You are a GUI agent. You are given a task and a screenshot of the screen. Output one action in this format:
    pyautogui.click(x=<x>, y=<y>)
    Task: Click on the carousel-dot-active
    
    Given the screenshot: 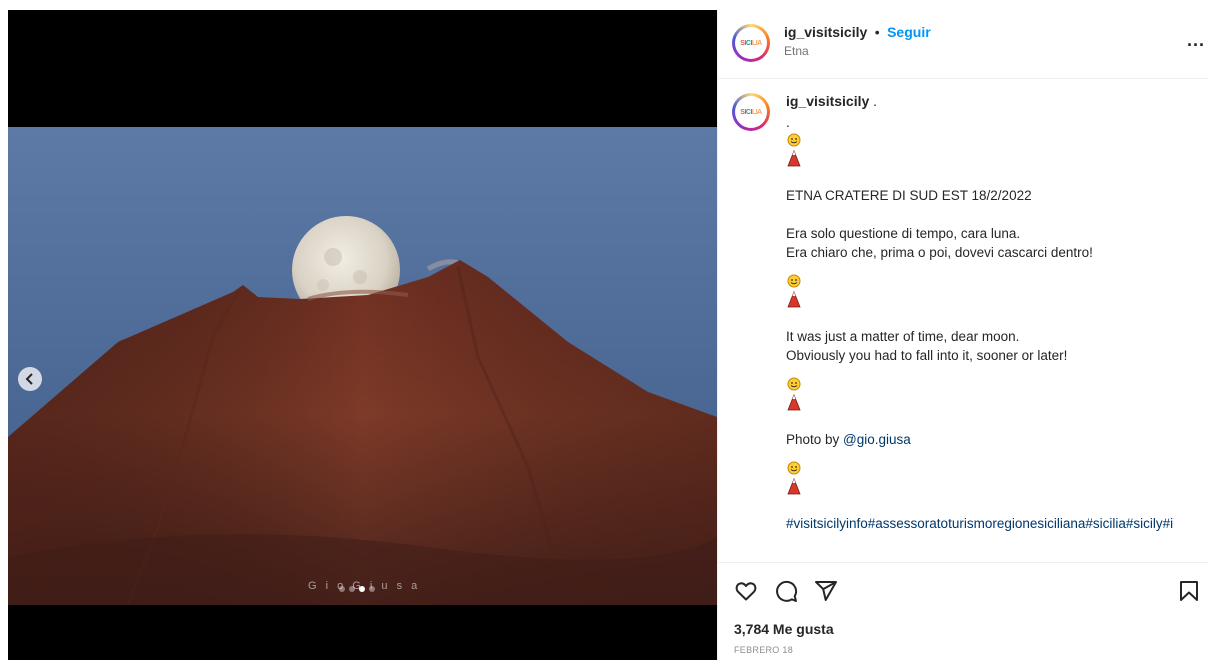 What is the action you would take?
    pyautogui.click(x=362, y=589)
    